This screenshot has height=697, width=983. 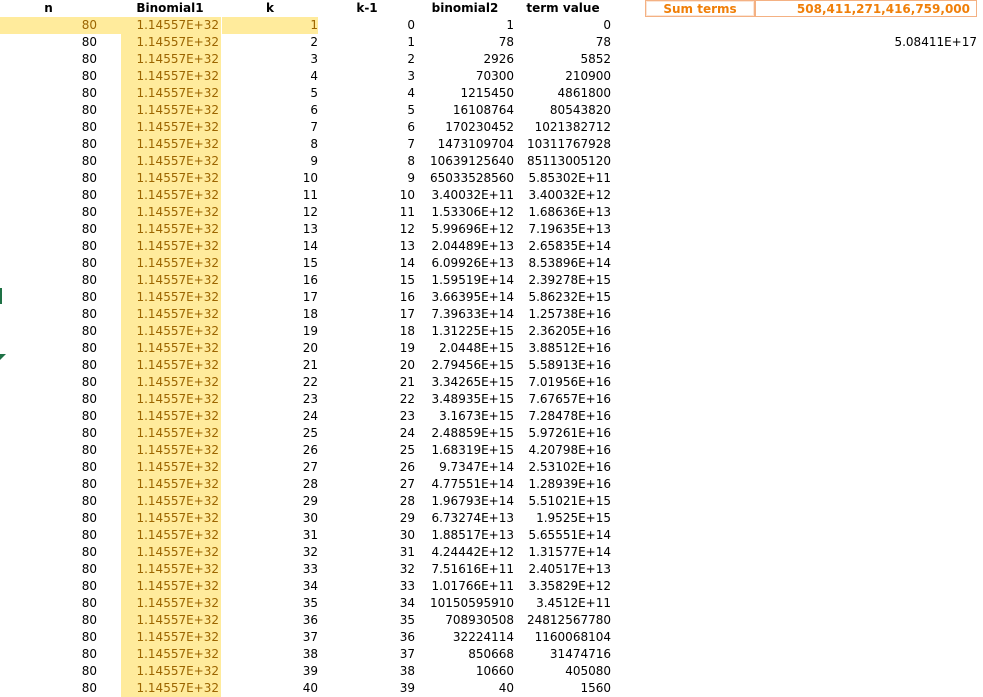 I want to click on cell-term-value: 210900, so click(x=563, y=76).